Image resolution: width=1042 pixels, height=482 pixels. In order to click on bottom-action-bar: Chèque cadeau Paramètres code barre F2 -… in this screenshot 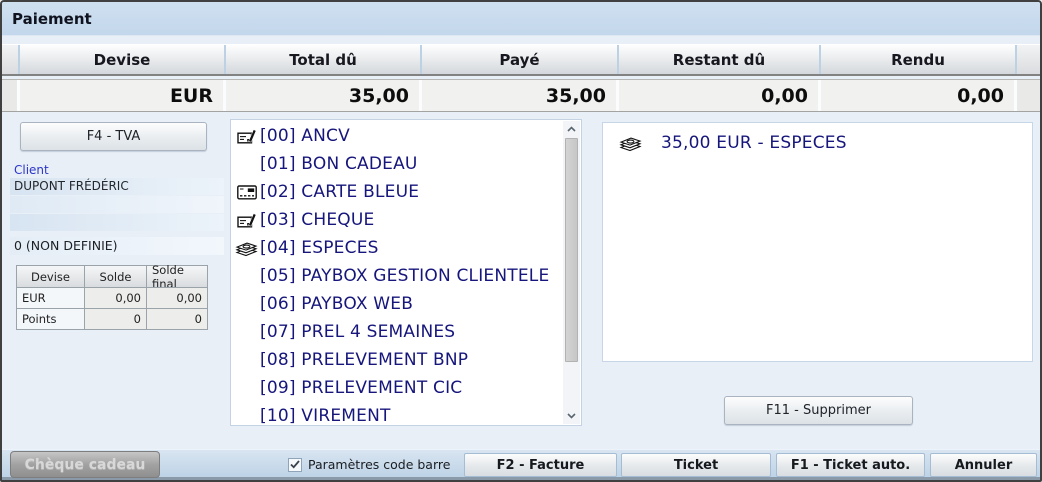, I will do `click(521, 464)`.